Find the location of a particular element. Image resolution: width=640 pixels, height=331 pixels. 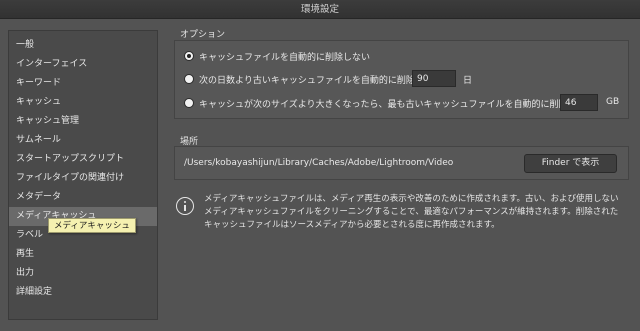

sidebar-tooltip: メディアキャッシュ is located at coordinates (92, 225).